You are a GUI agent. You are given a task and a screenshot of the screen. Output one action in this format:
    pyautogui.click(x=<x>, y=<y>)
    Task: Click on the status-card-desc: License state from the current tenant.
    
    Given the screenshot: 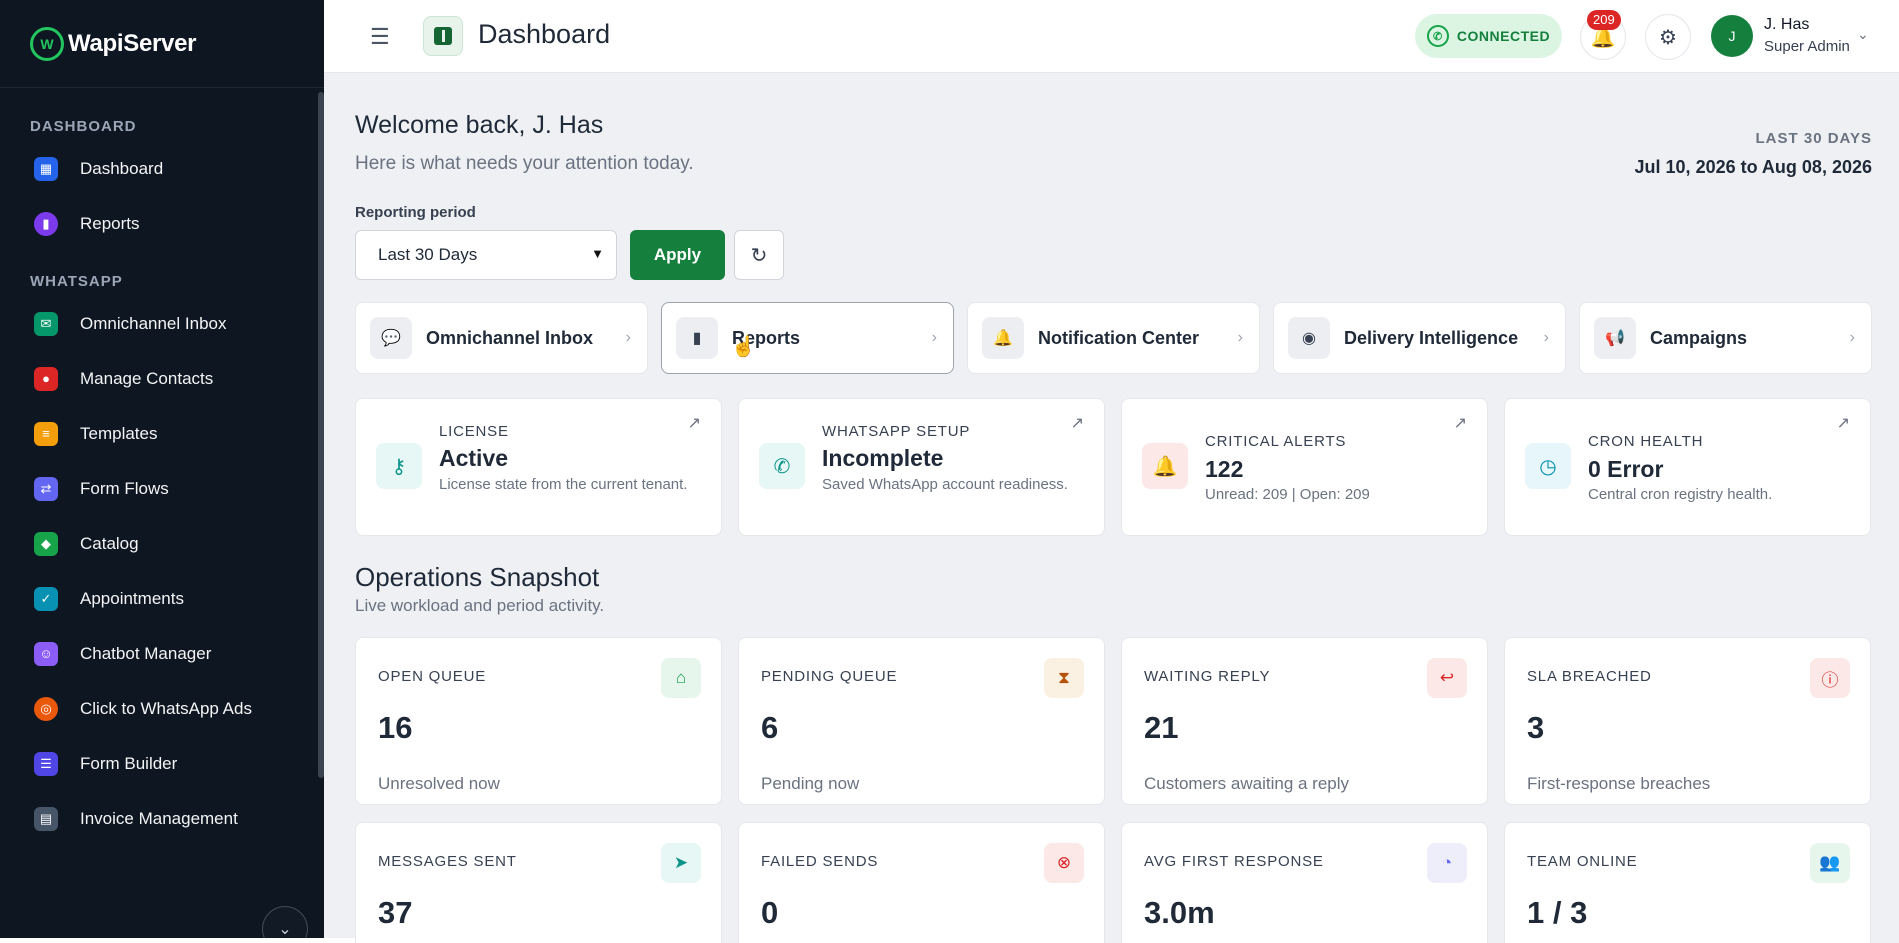 What is the action you would take?
    pyautogui.click(x=563, y=484)
    